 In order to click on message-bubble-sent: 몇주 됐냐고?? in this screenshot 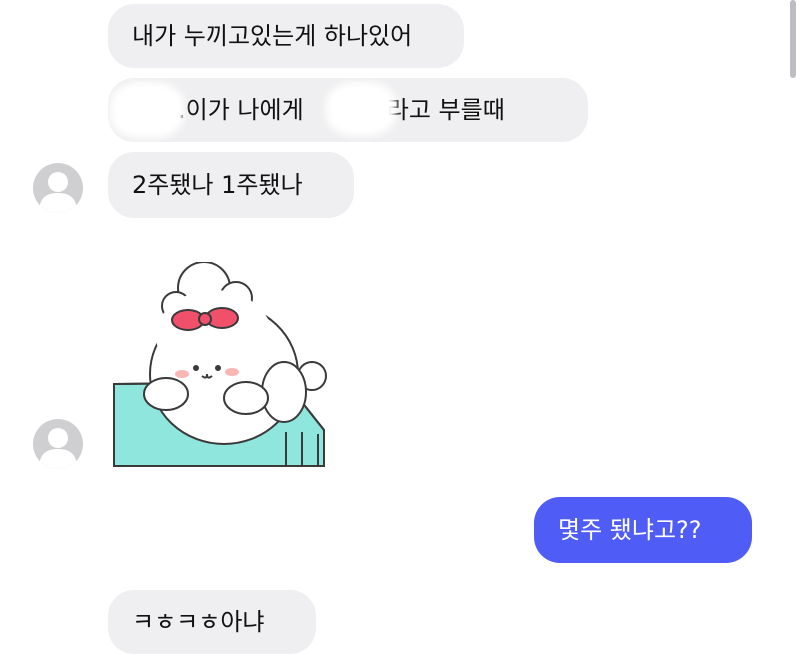, I will do `click(643, 530)`.